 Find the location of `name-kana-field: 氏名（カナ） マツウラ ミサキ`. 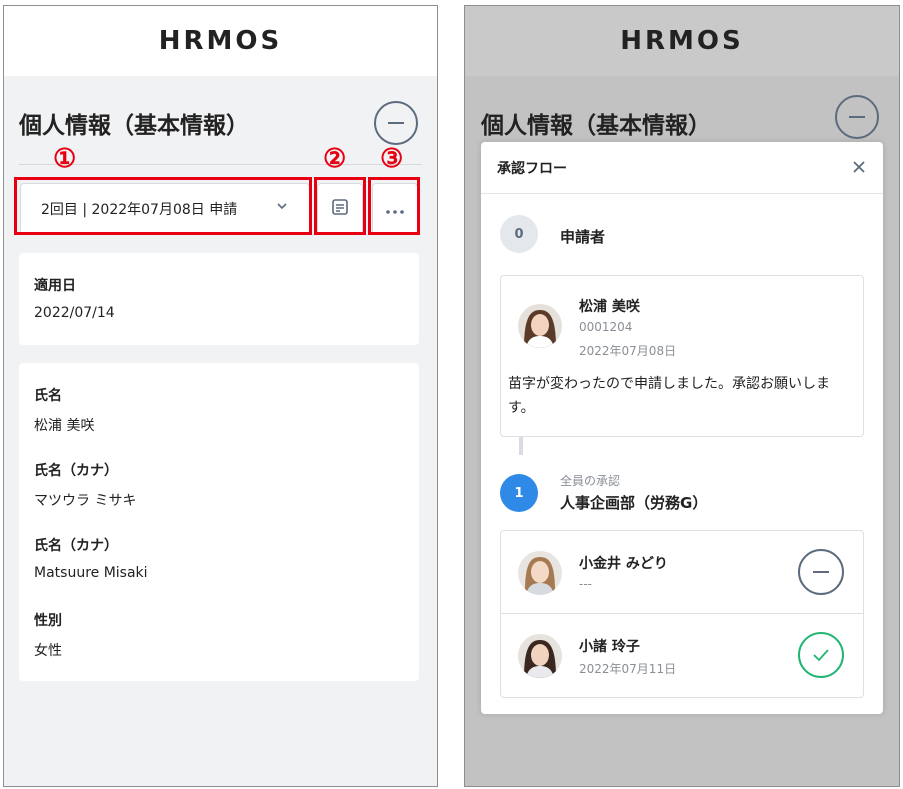

name-kana-field: 氏名（カナ） マツウラ ミサキ is located at coordinates (85, 485).